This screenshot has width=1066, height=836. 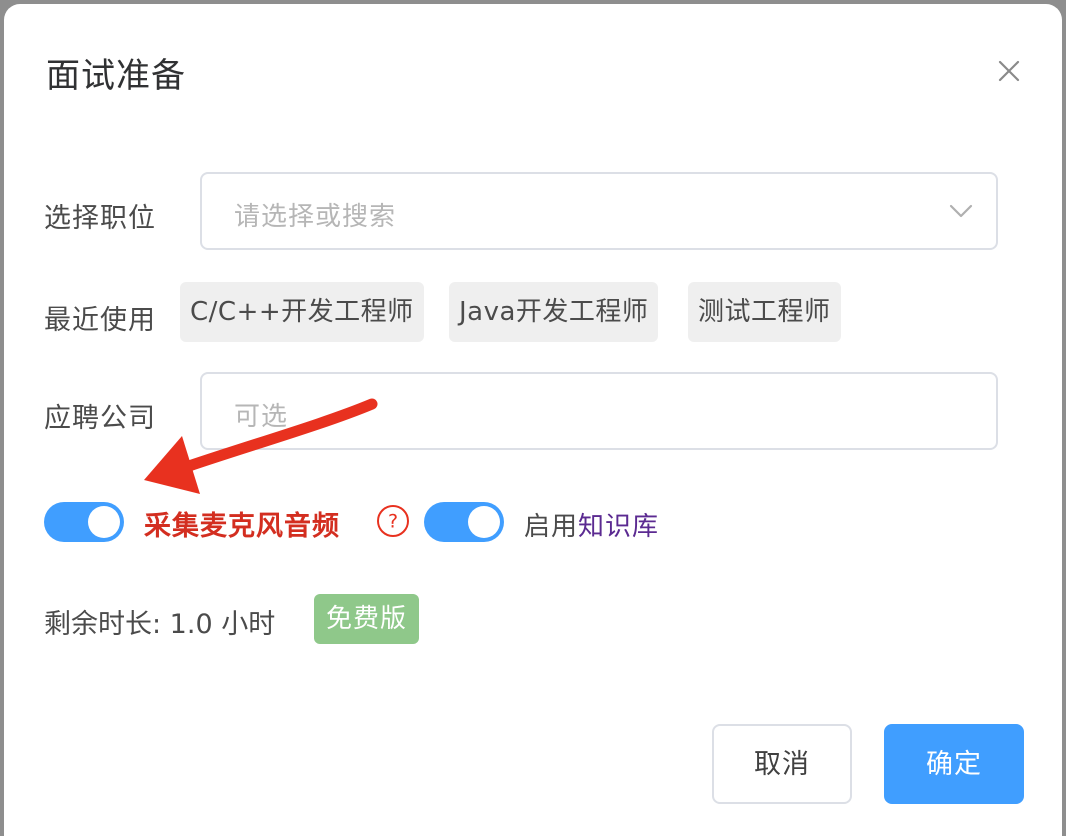 What do you see at coordinates (100, 320) in the screenshot?
I see `recent-label: 最近使用` at bounding box center [100, 320].